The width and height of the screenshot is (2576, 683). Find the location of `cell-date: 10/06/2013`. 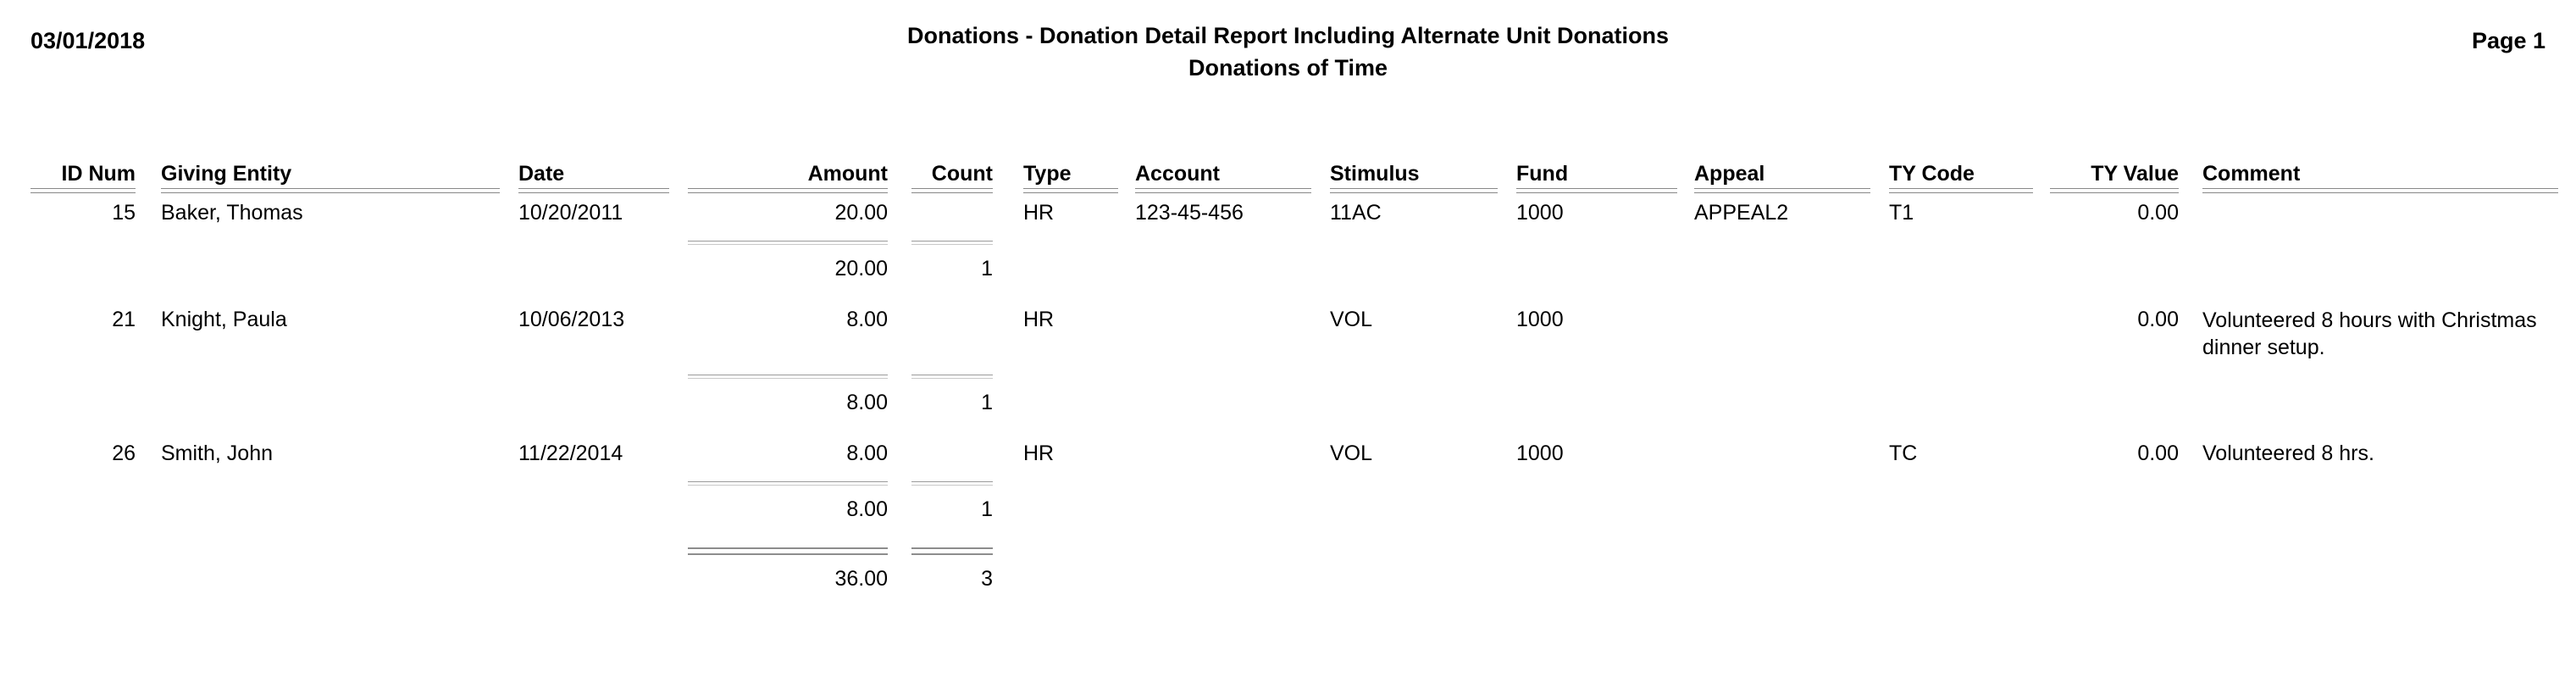

cell-date: 10/06/2013 is located at coordinates (571, 319).